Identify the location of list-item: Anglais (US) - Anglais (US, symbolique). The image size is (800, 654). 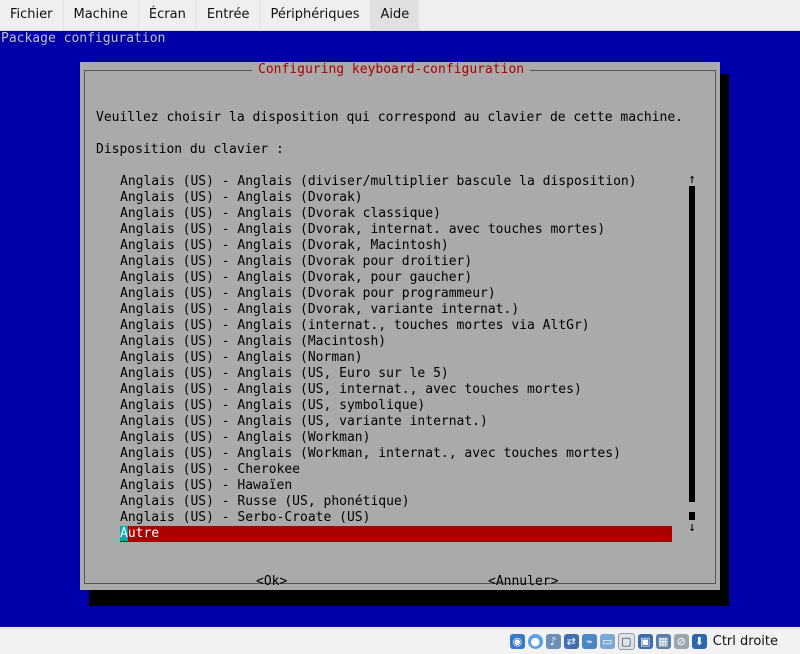
(396, 406).